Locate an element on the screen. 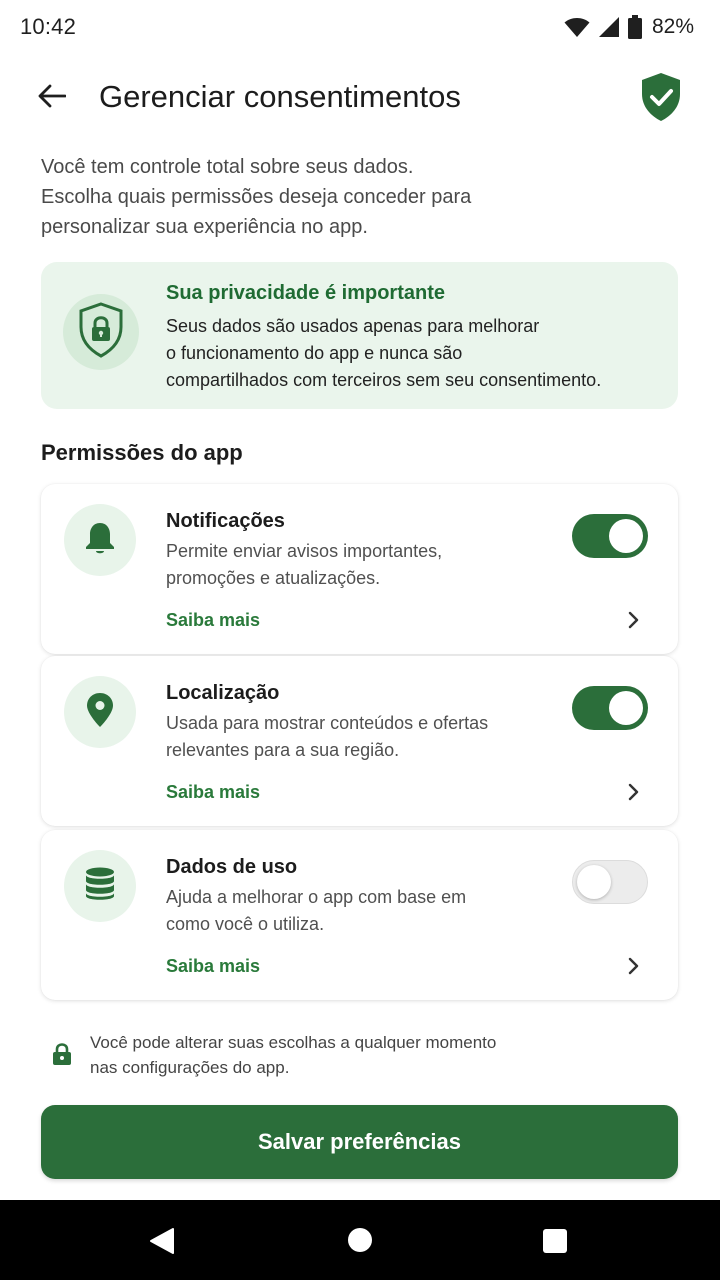 This screenshot has width=720, height=1280. footnote-line: nas configurações do app. is located at coordinates (190, 1067).